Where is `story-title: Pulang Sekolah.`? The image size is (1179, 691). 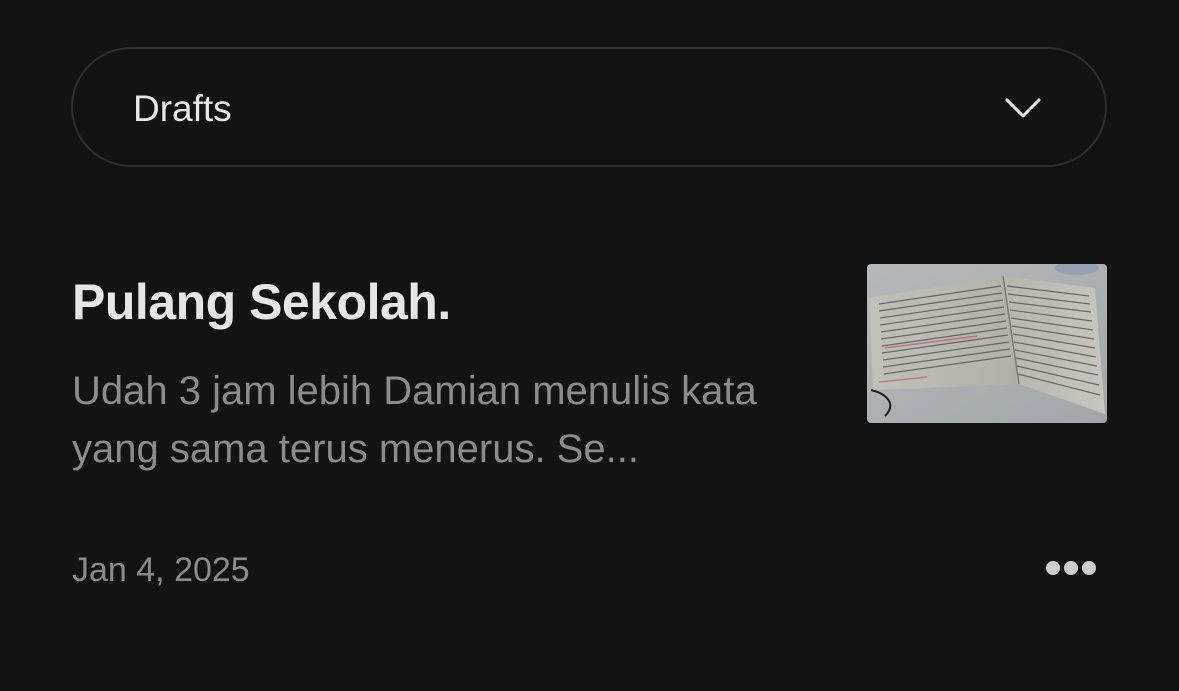
story-title: Pulang Sekolah. is located at coordinates (261, 302).